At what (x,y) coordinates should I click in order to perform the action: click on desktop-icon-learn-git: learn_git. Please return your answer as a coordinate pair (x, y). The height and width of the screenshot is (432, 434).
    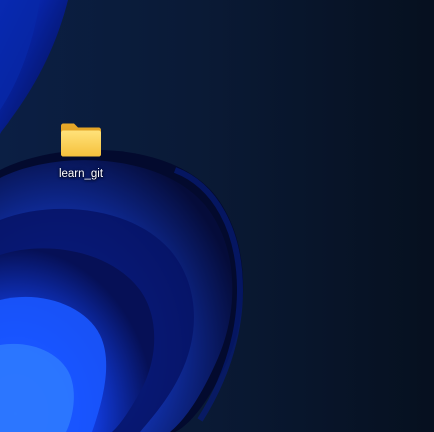
    Looking at the image, I should click on (81, 153).